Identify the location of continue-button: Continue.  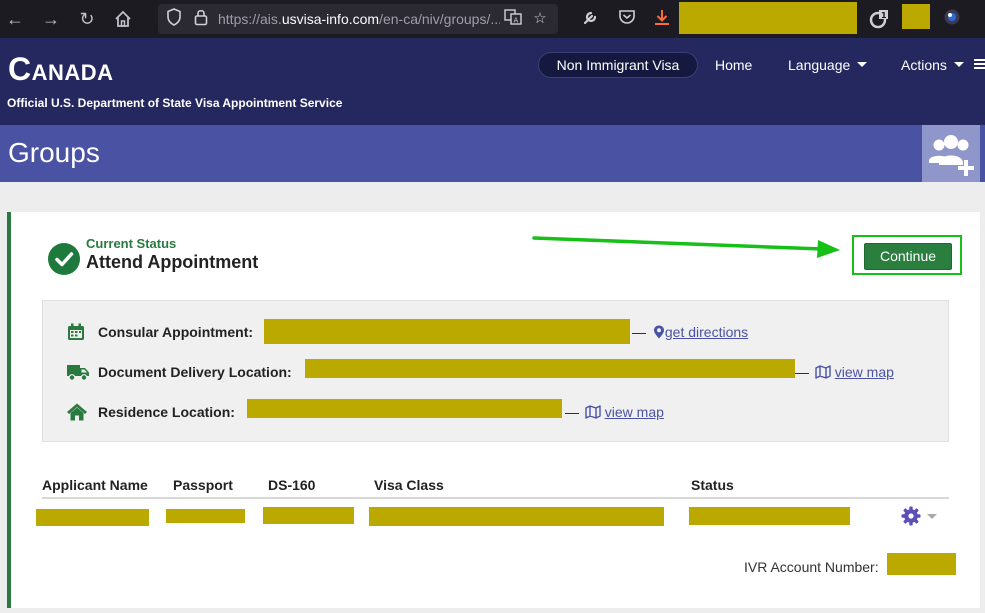
(908, 256).